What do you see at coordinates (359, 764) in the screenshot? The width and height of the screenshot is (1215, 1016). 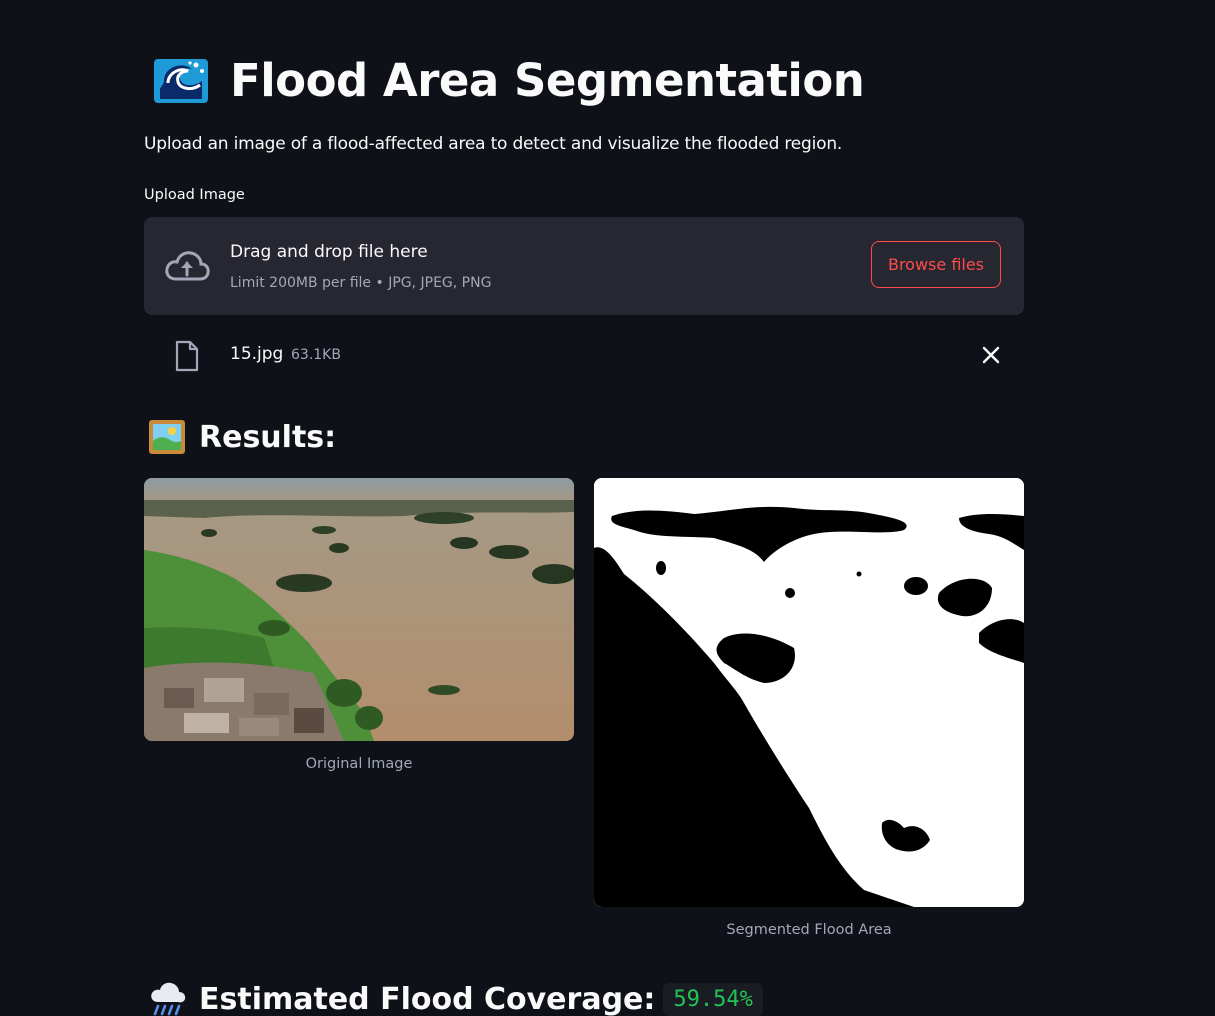 I see `original-image-caption: Original Image` at bounding box center [359, 764].